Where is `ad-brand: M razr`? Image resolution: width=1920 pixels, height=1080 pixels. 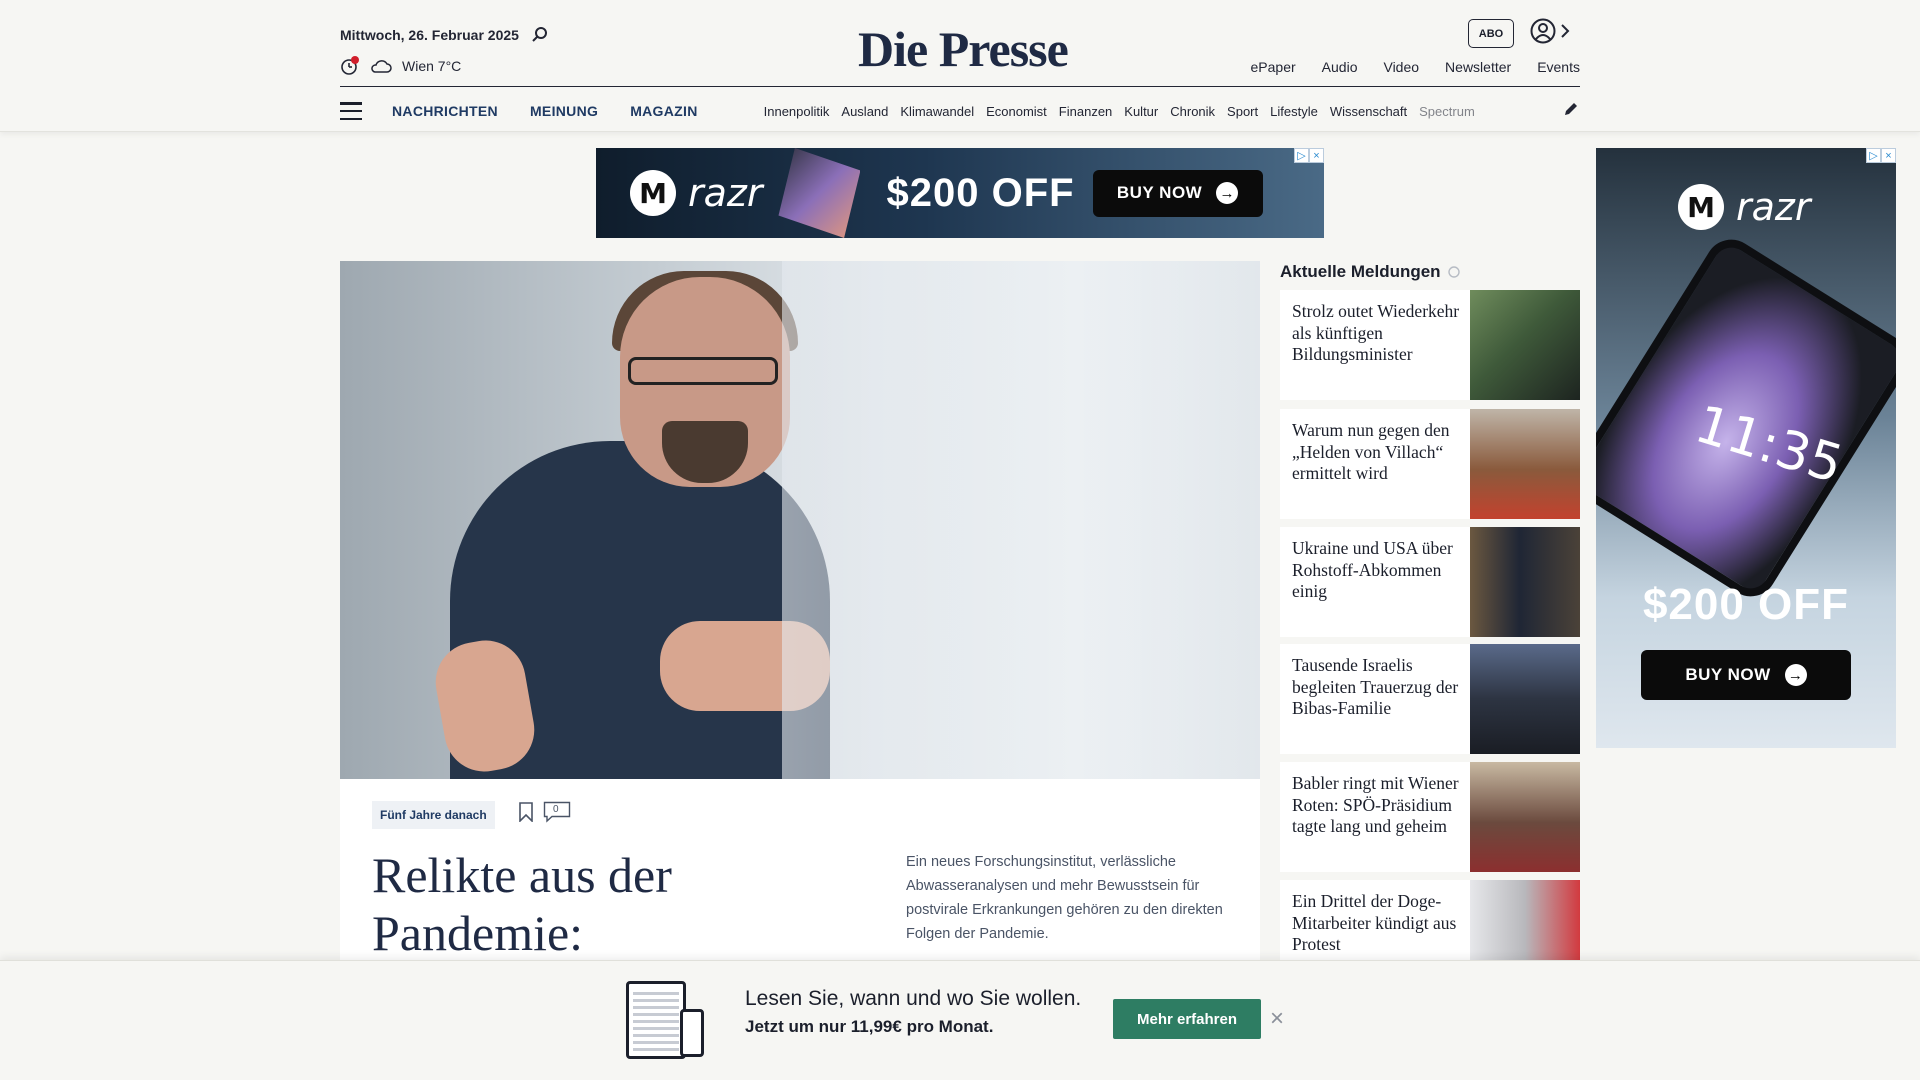
ad-brand: M razr is located at coordinates (696, 193).